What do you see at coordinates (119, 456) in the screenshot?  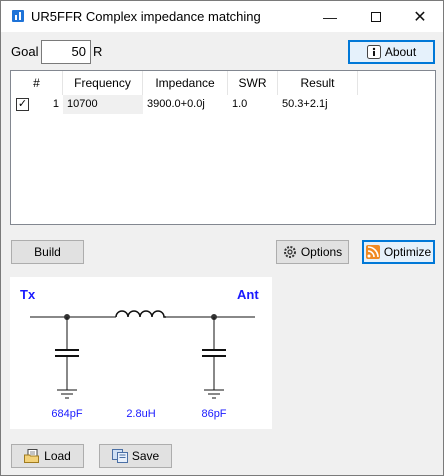 I see `save-icon` at bounding box center [119, 456].